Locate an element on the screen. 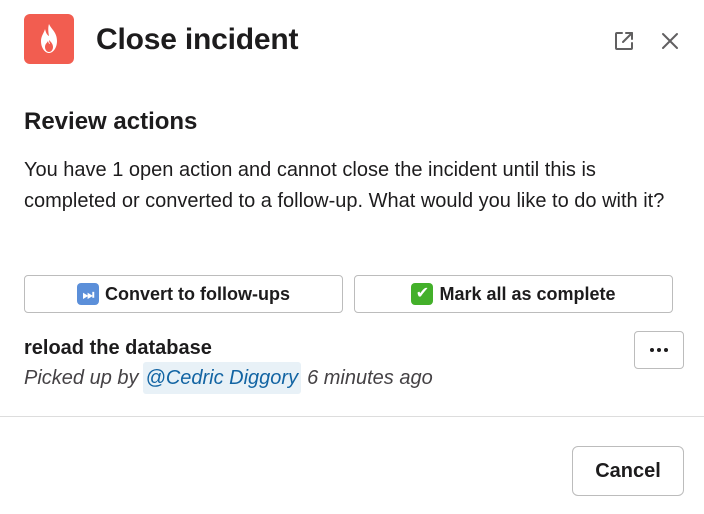 This screenshot has width=704, height=514. footer-divider is located at coordinates (352, 416).